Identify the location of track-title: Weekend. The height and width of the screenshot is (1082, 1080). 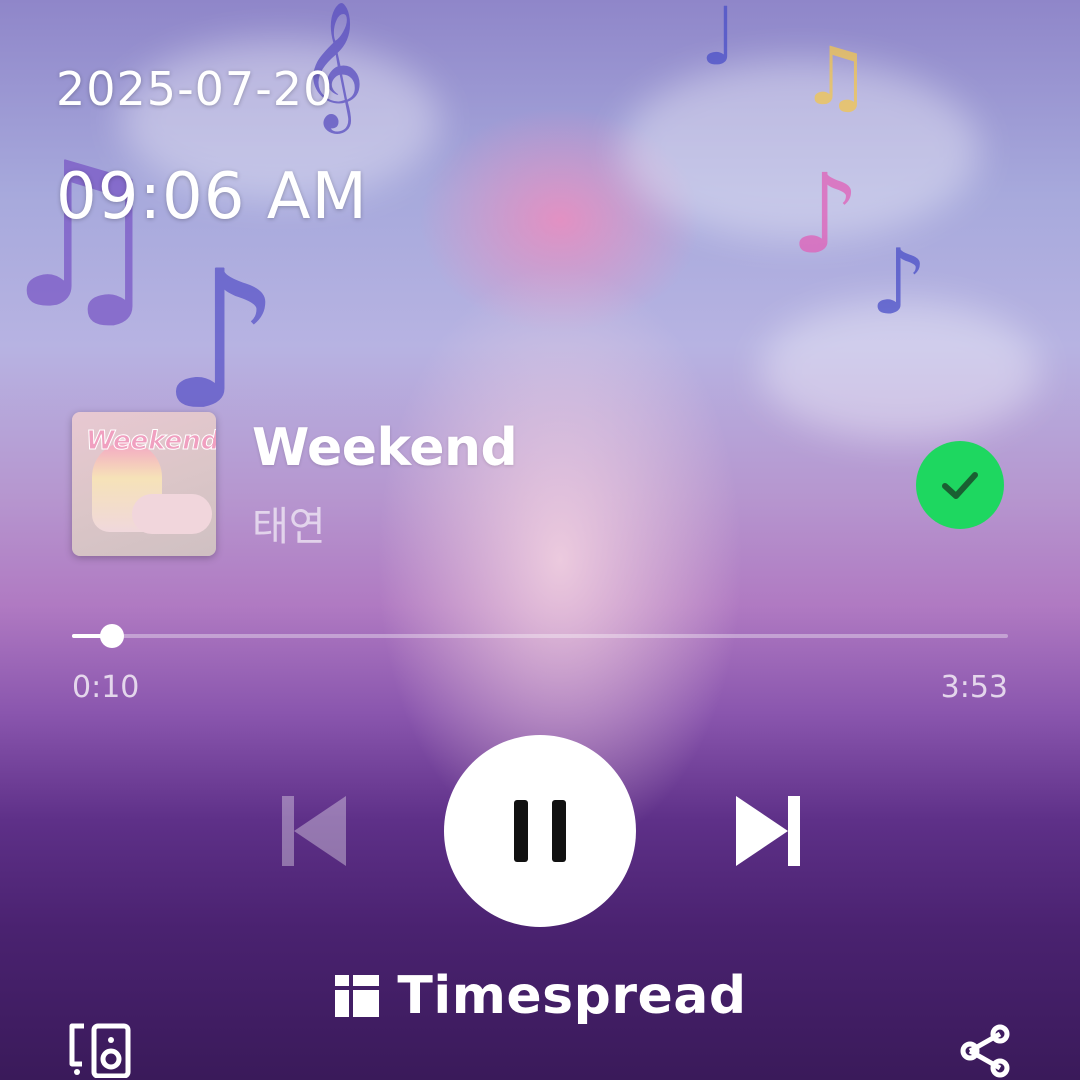
(385, 448).